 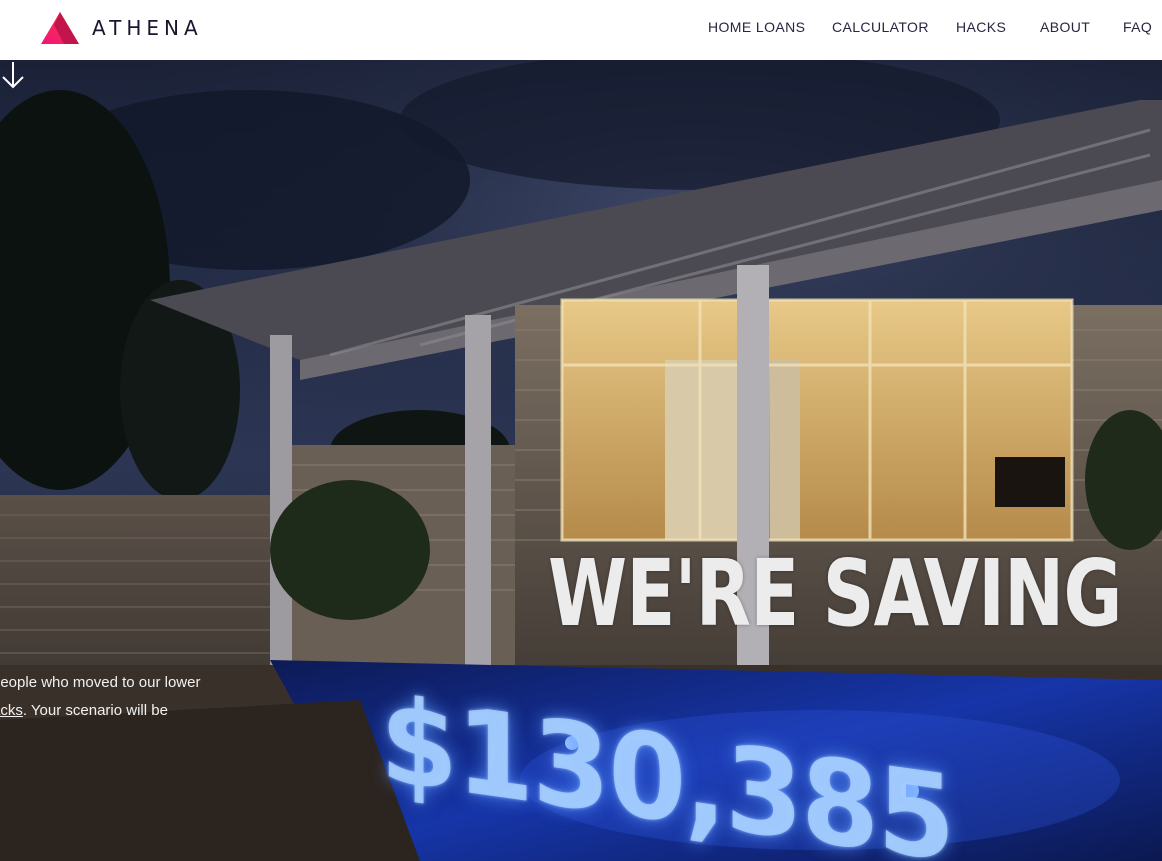 What do you see at coordinates (880, 27) in the screenshot?
I see `nav-calculator: CALCULATOR` at bounding box center [880, 27].